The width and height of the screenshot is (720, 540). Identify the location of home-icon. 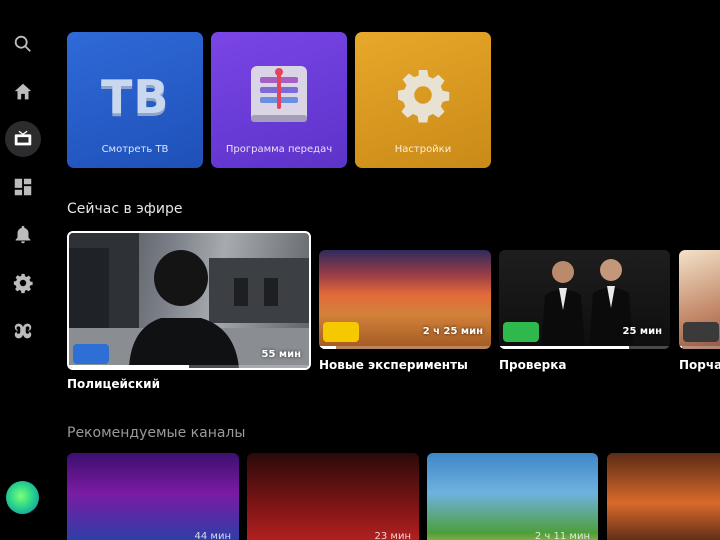
(23, 91).